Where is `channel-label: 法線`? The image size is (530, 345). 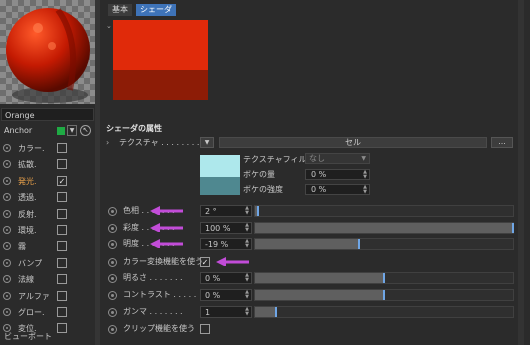 channel-label: 法線 is located at coordinates (26, 279).